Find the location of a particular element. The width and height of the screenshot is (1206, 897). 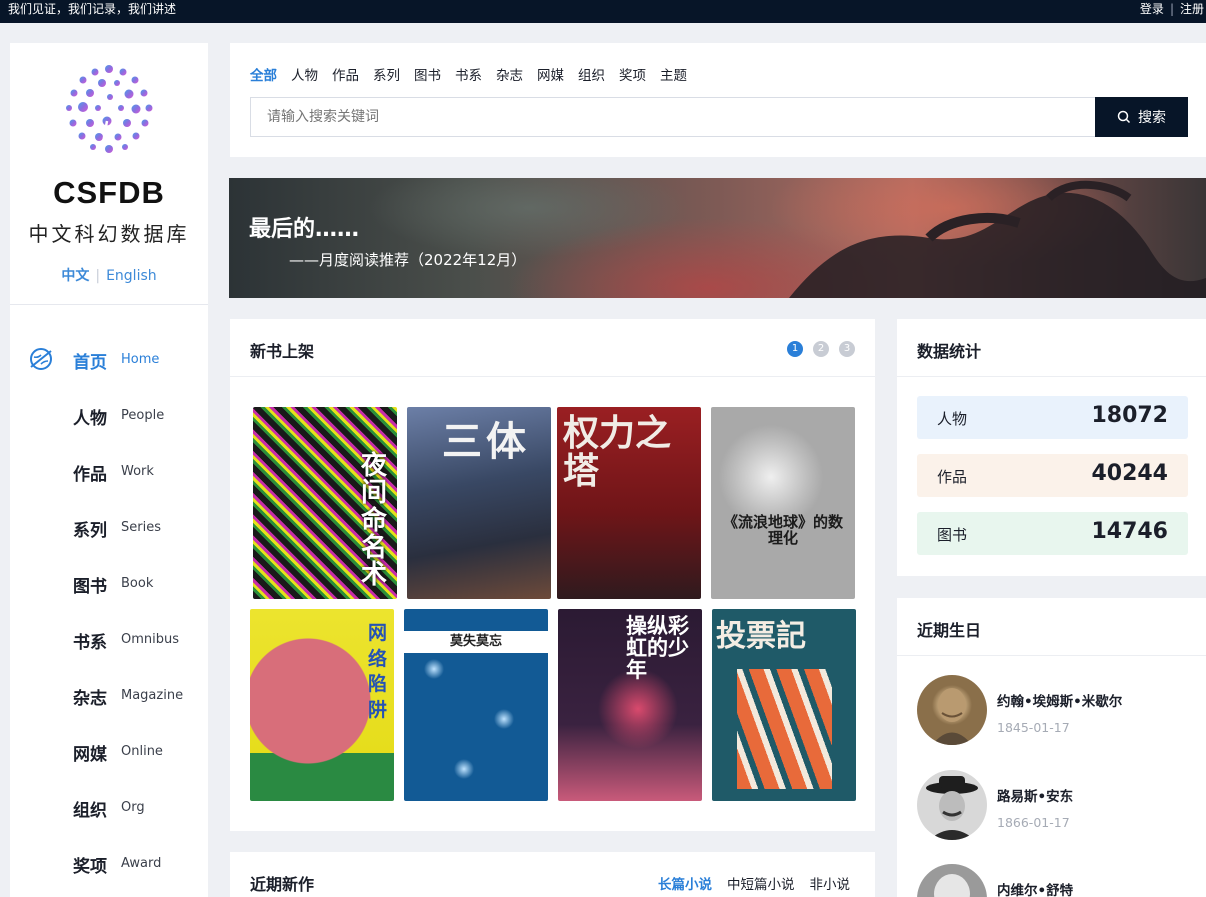

person-name: 约翰•埃姆斯•米歇尔 is located at coordinates (1060, 702).